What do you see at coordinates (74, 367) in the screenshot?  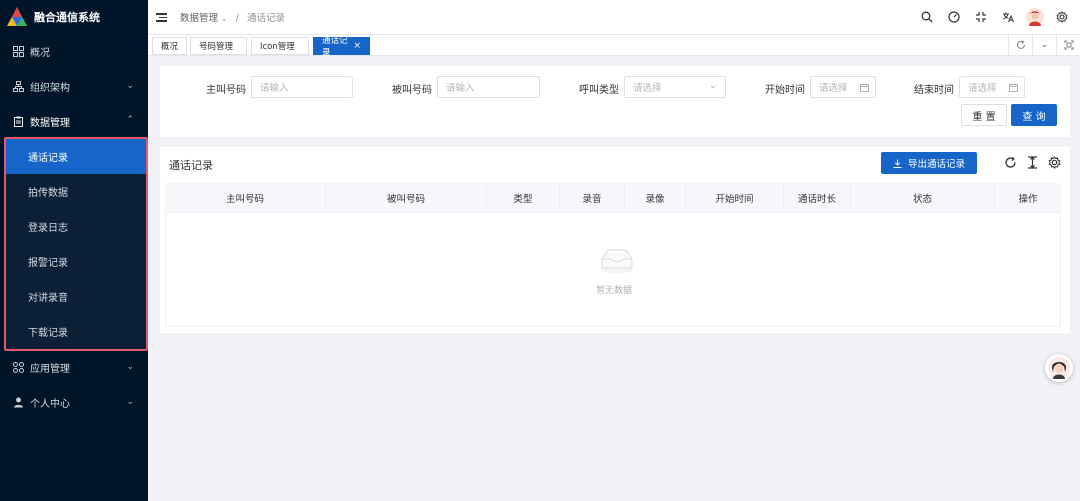 I see `sidebar-item-apps: 应用管理 ⌄` at bounding box center [74, 367].